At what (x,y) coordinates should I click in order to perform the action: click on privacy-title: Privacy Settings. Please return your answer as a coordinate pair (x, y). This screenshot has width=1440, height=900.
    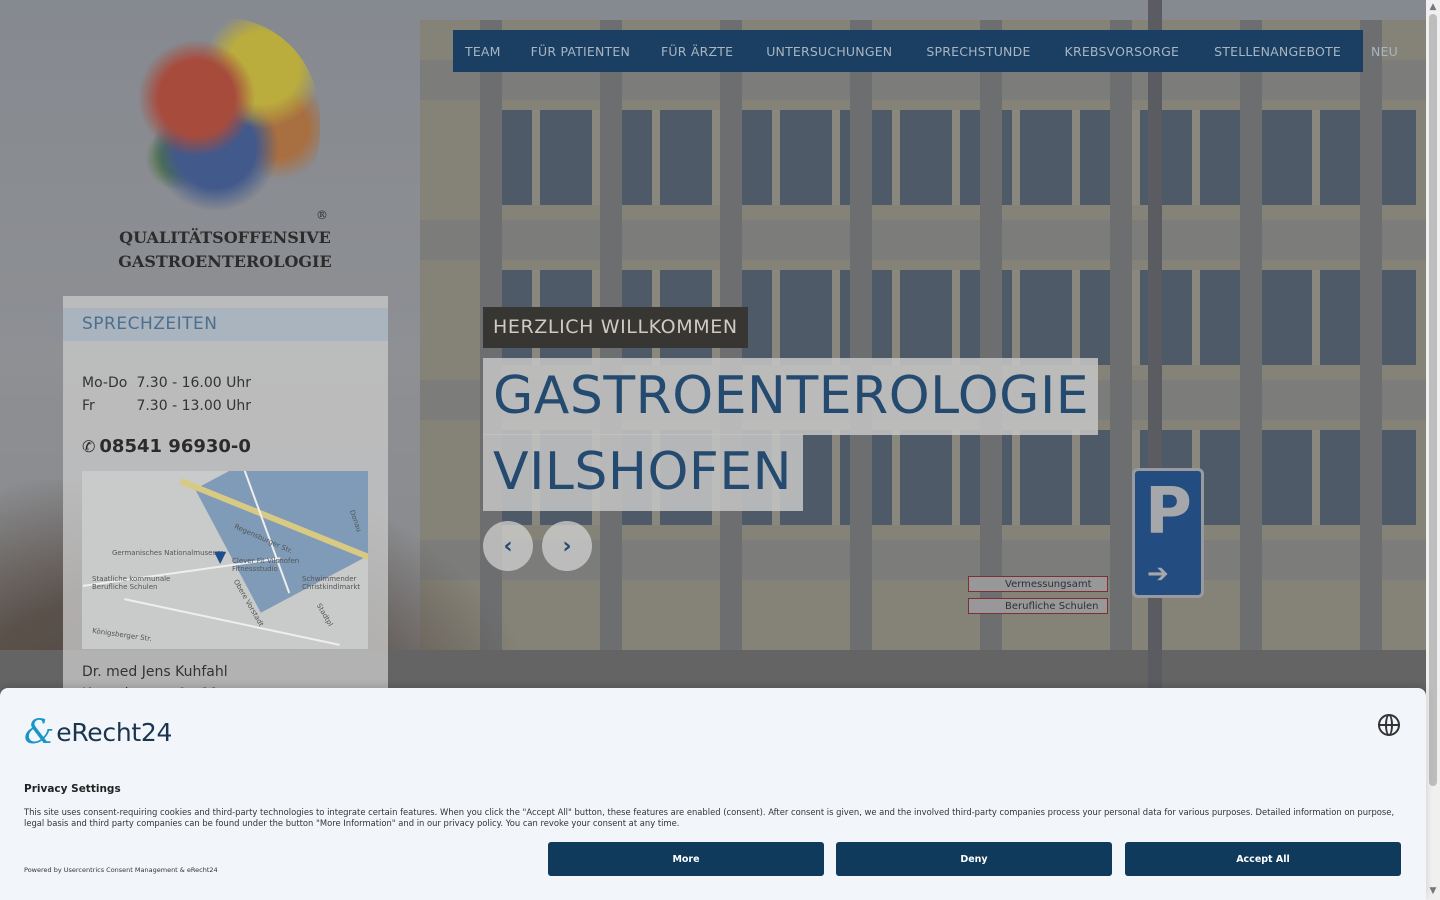
    Looking at the image, I should click on (72, 789).